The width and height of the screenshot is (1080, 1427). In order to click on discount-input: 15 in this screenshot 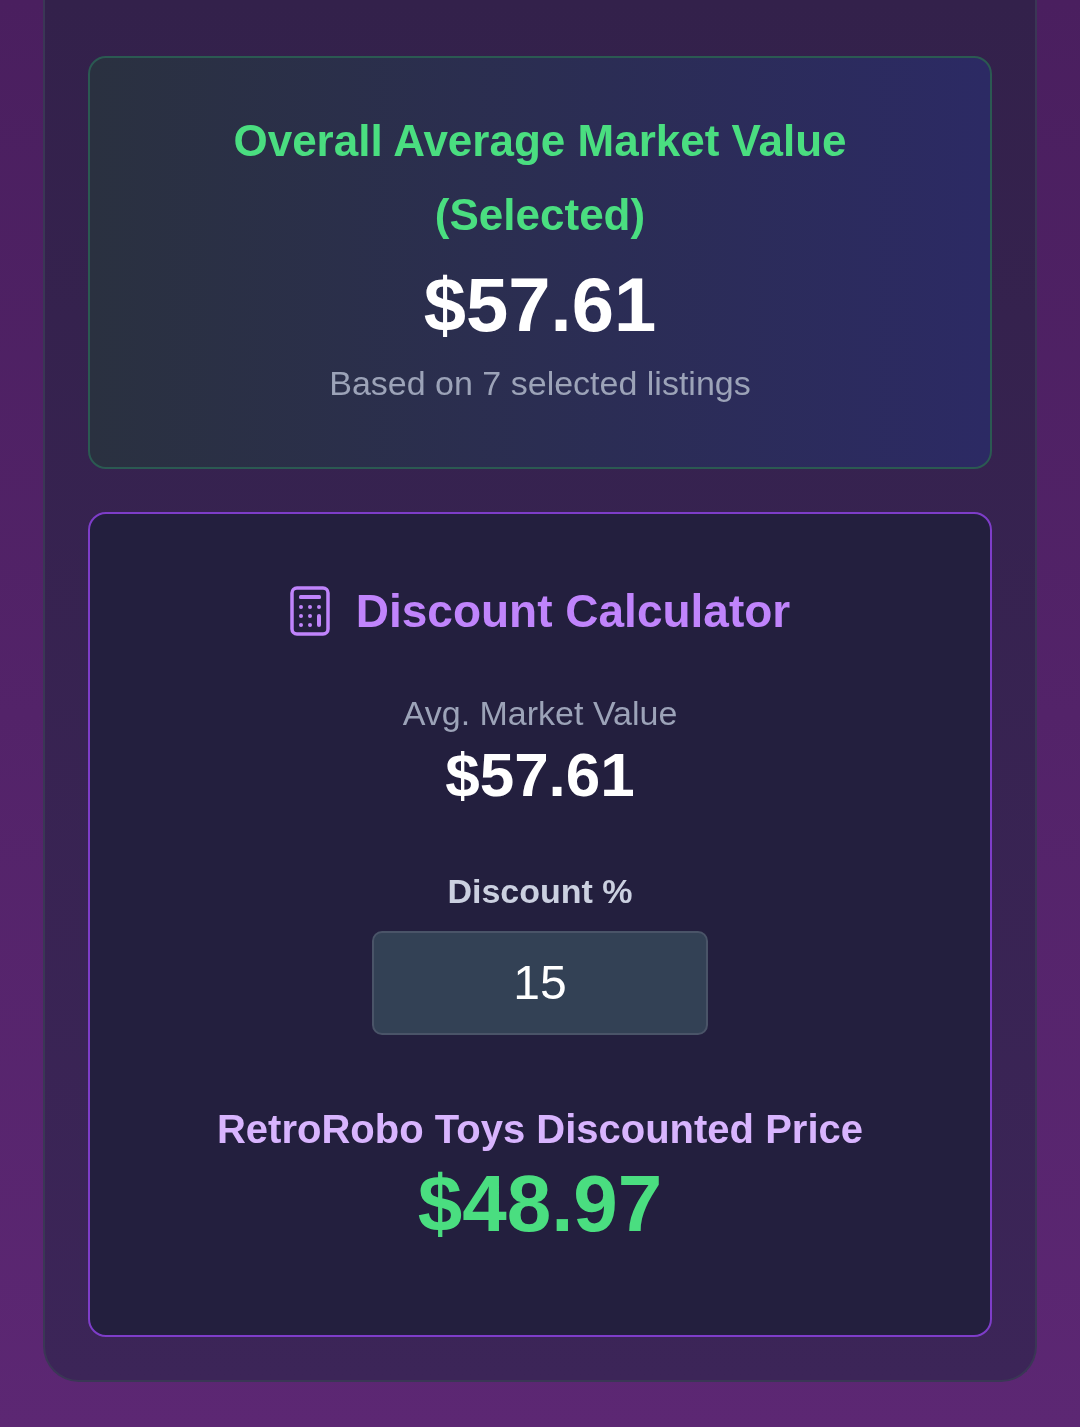, I will do `click(540, 982)`.